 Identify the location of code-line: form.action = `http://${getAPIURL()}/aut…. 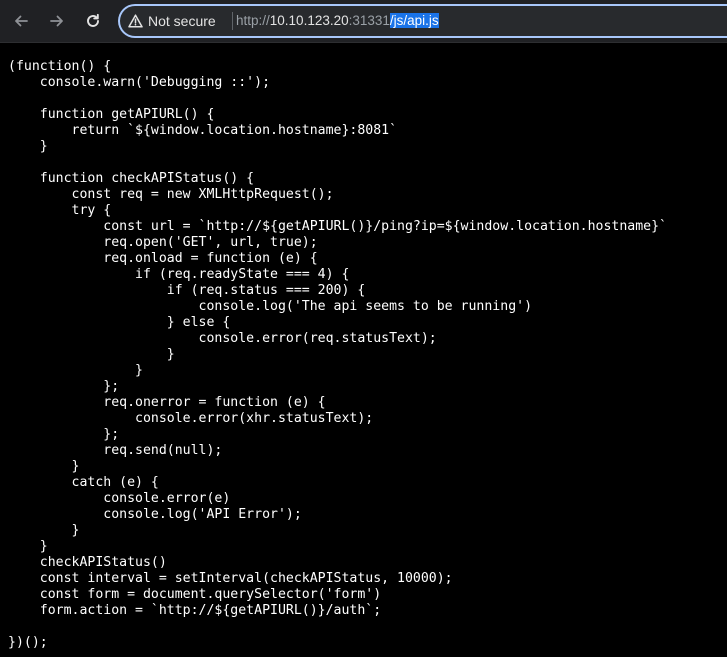
(195, 610).